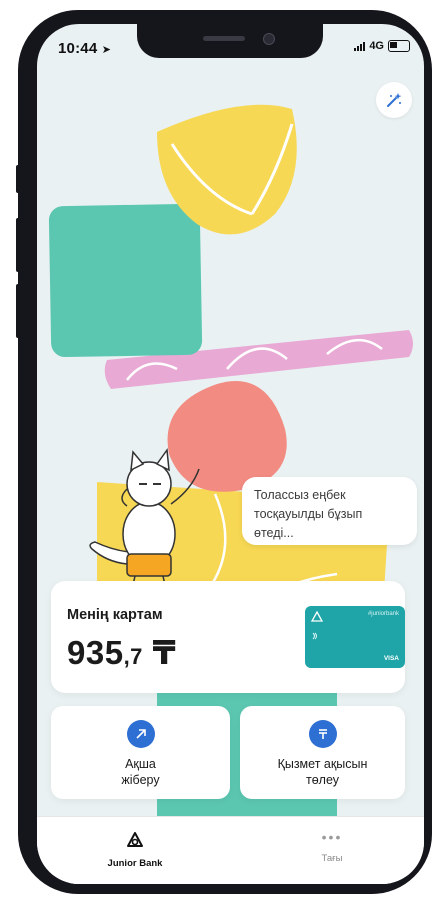 The image size is (447, 899). I want to click on card-title: Менің картам, so click(115, 615).